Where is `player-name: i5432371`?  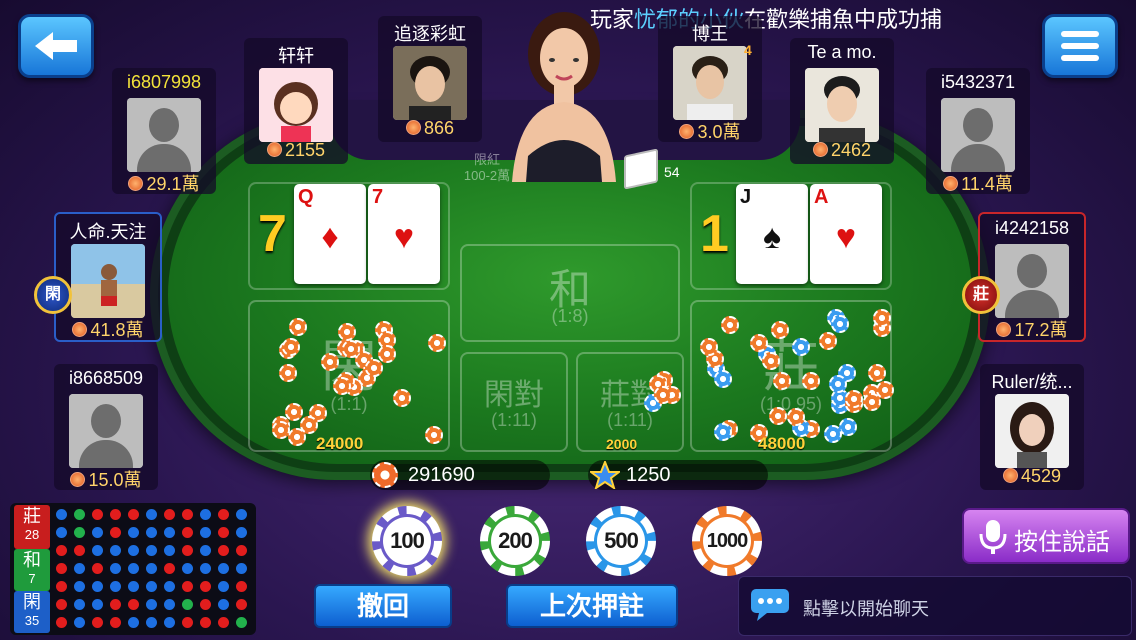 player-name: i5432371 is located at coordinates (978, 82).